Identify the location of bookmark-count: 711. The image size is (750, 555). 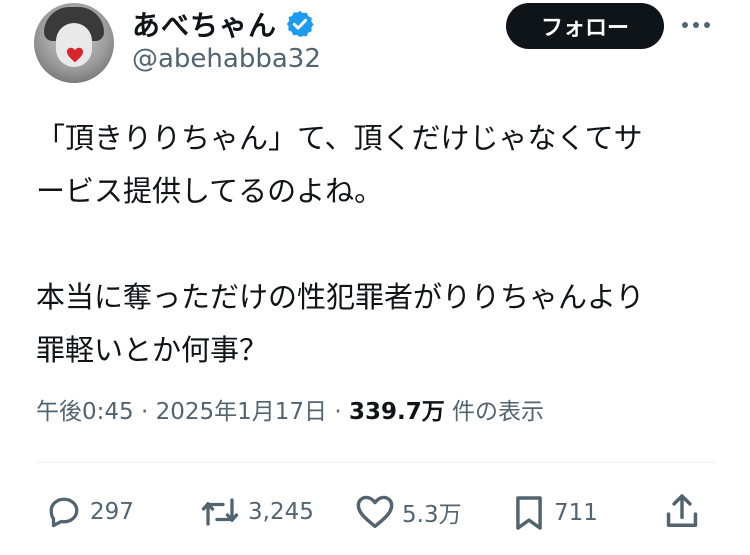
(576, 513).